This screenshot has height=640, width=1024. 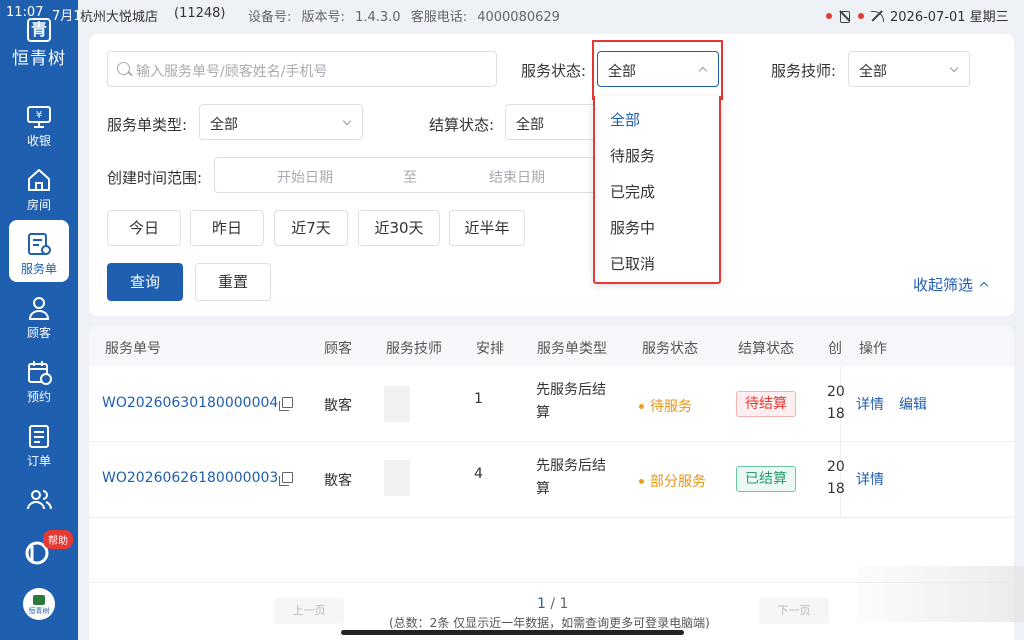 What do you see at coordinates (39, 315) in the screenshot?
I see `sidebar-item-customer: 顾客` at bounding box center [39, 315].